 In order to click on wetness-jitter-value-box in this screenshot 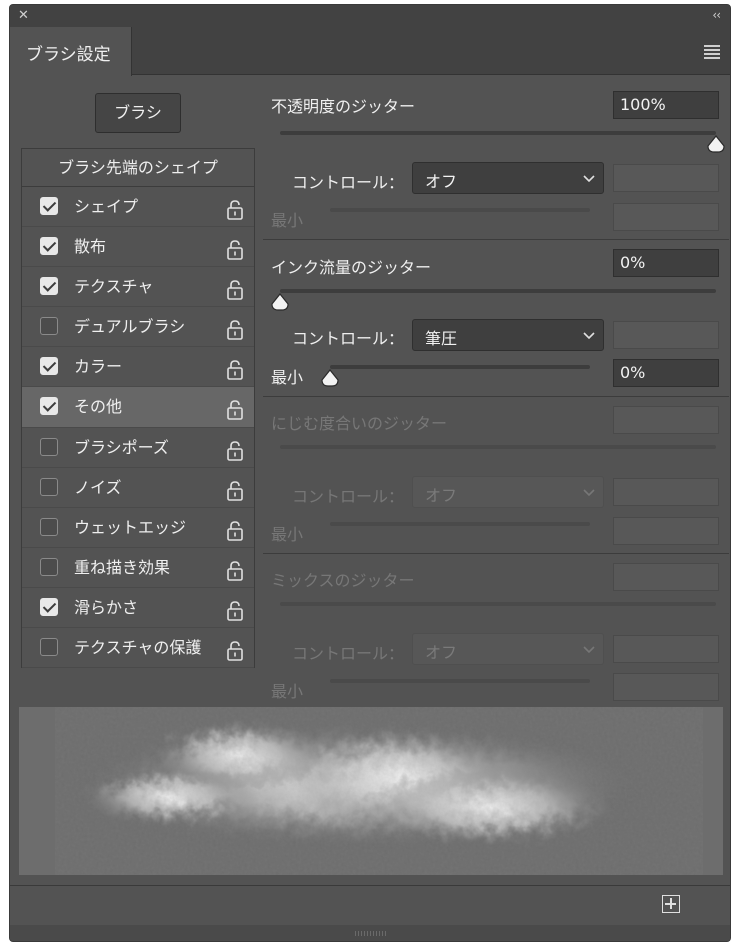, I will do `click(666, 420)`.